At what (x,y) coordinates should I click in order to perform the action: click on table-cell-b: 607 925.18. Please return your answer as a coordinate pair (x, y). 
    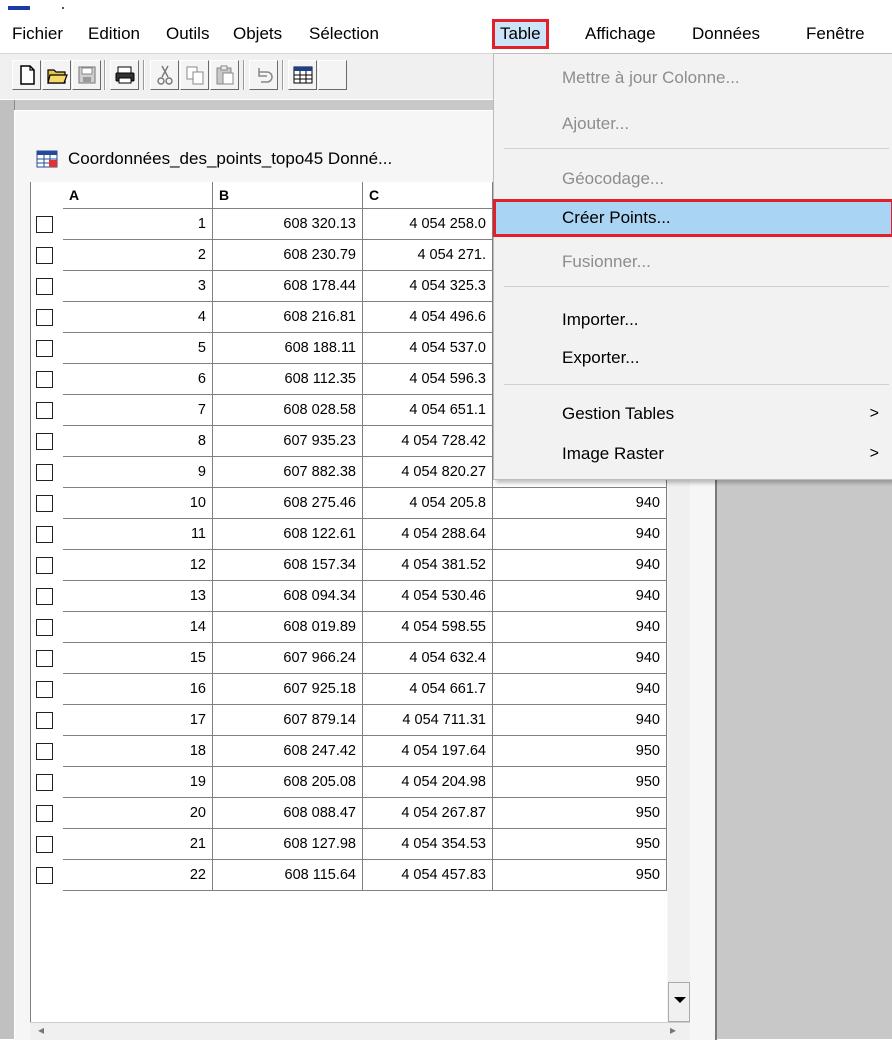
    Looking at the image, I should click on (288, 689).